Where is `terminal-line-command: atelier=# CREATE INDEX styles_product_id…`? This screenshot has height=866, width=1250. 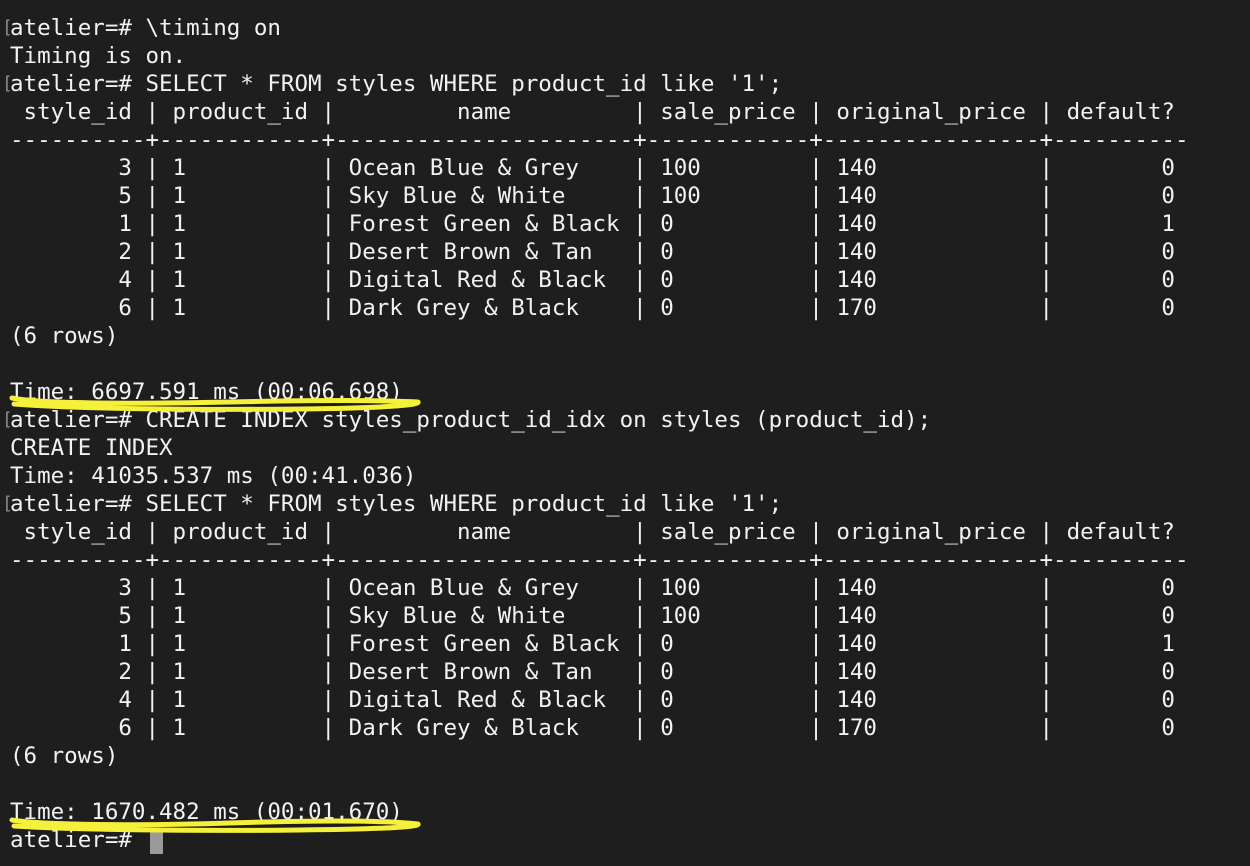 terminal-line-command: atelier=# CREATE INDEX styles_product_id… is located at coordinates (471, 420).